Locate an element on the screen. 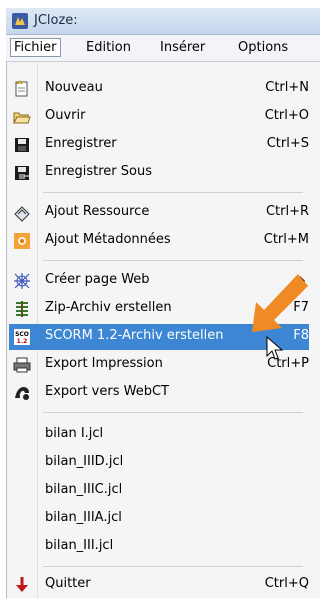 The image size is (320, 598). menu-item-label: Ajout Ressource is located at coordinates (97, 211).